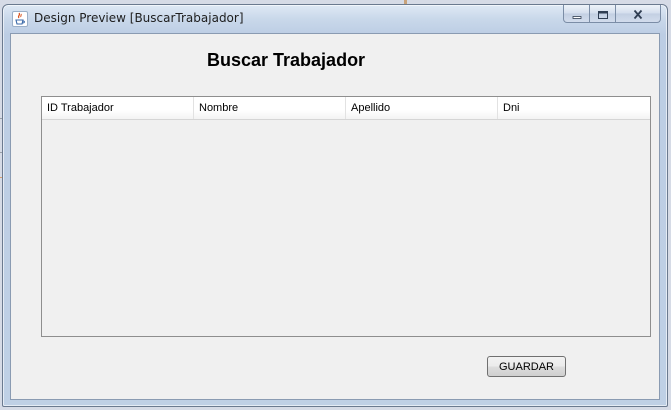 This screenshot has width=671, height=410. I want to click on close-icon, so click(638, 13).